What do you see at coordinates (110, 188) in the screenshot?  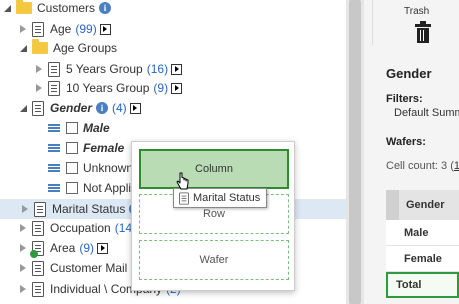 I see `category-label: Not Applic` at bounding box center [110, 188].